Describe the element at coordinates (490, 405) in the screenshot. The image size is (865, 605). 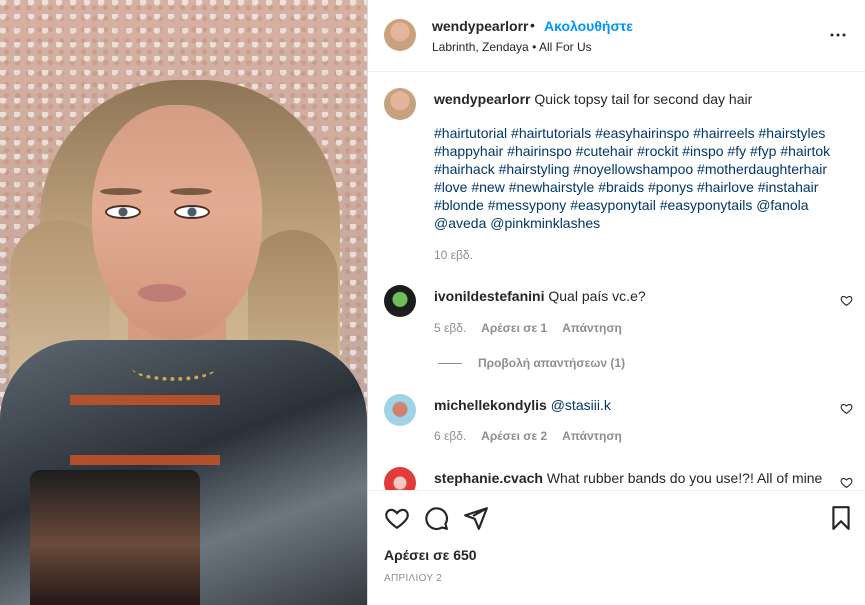
I see `comment-username: michellekondylis` at that location.